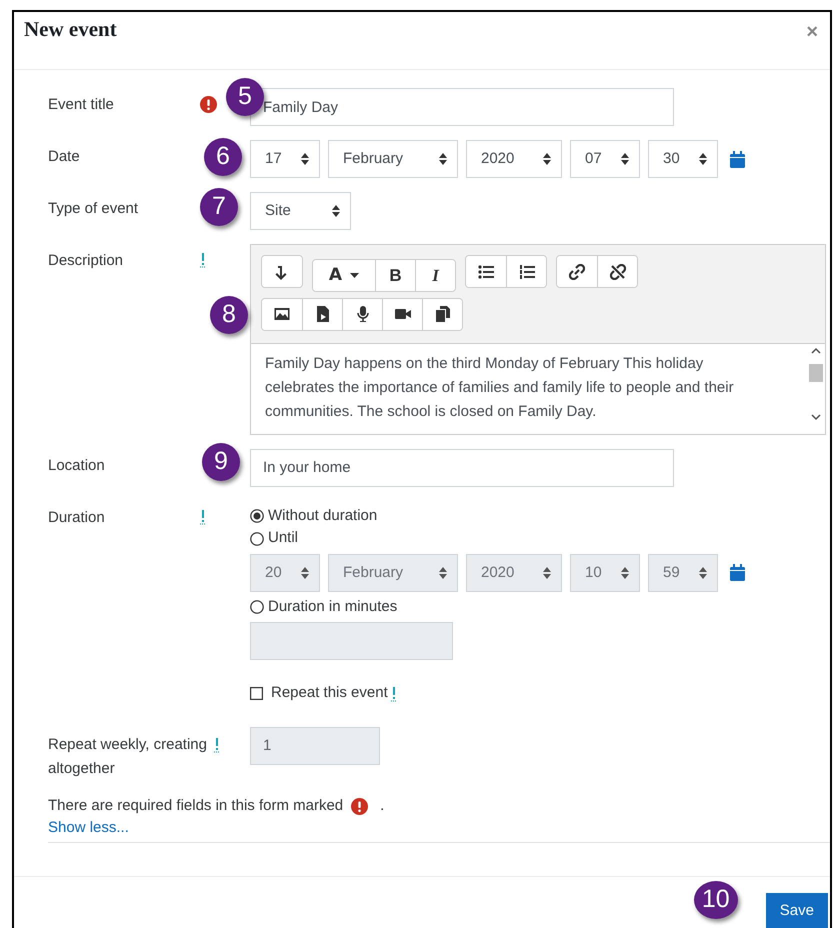  I want to click on callout-badge: 7, so click(219, 207).